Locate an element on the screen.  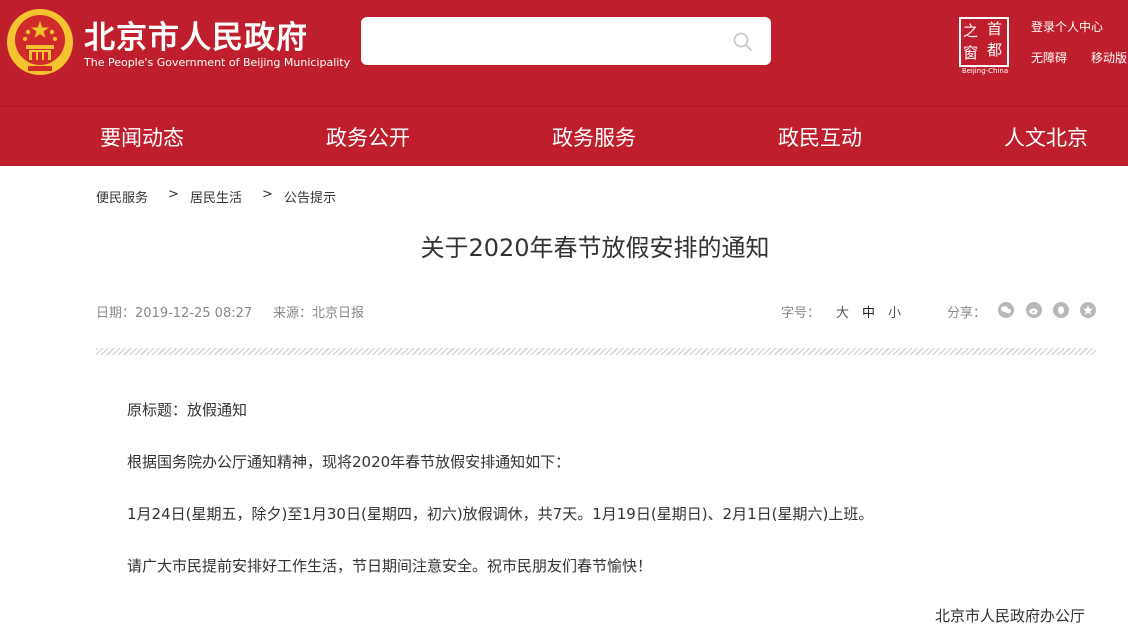
qzone-icon is located at coordinates (1088, 310).